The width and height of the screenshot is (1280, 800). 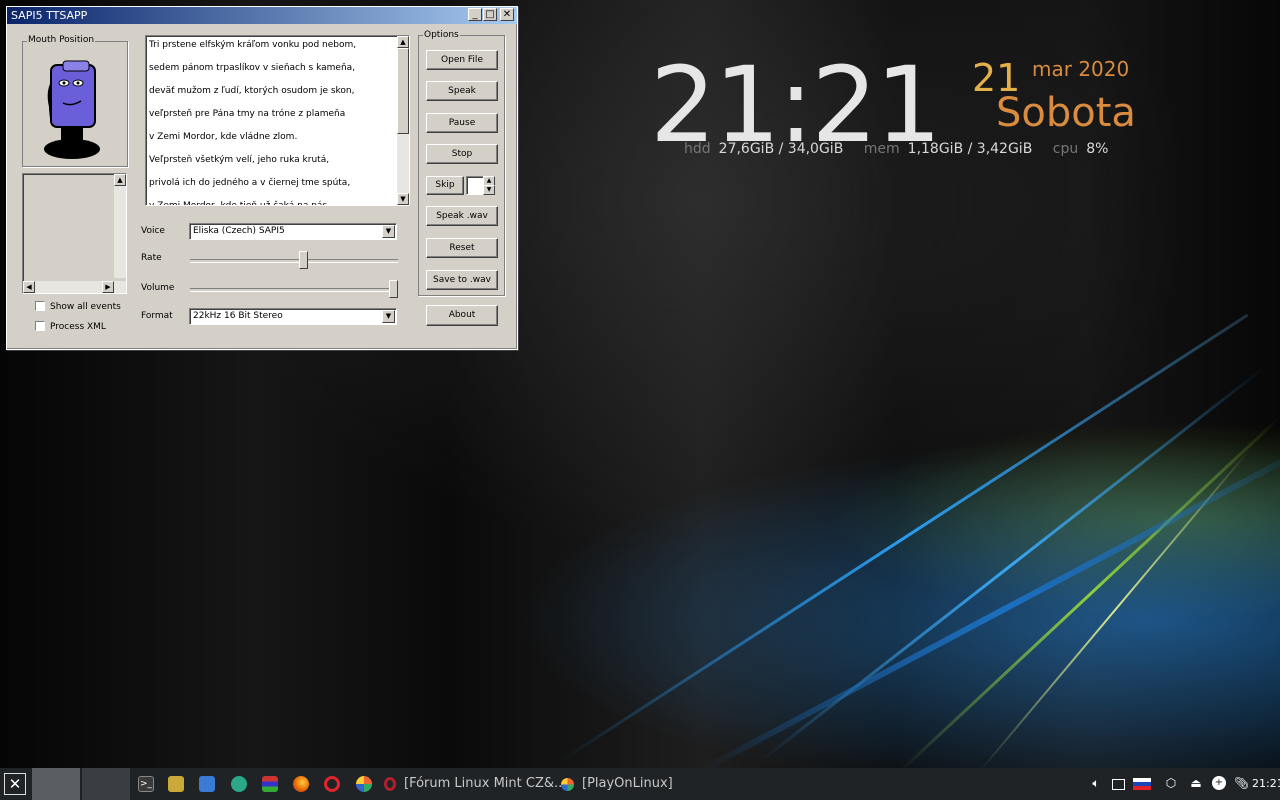 I want to click on hdd-value: 27,6GiB / 34,0GiB, so click(x=781, y=149).